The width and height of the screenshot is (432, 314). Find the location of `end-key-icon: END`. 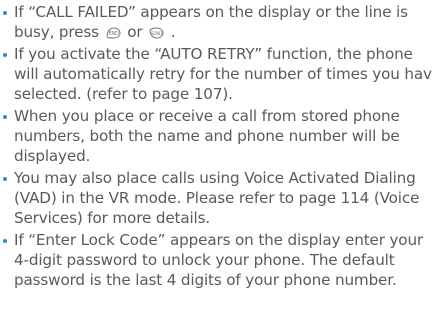

end-key-icon: END is located at coordinates (113, 33).